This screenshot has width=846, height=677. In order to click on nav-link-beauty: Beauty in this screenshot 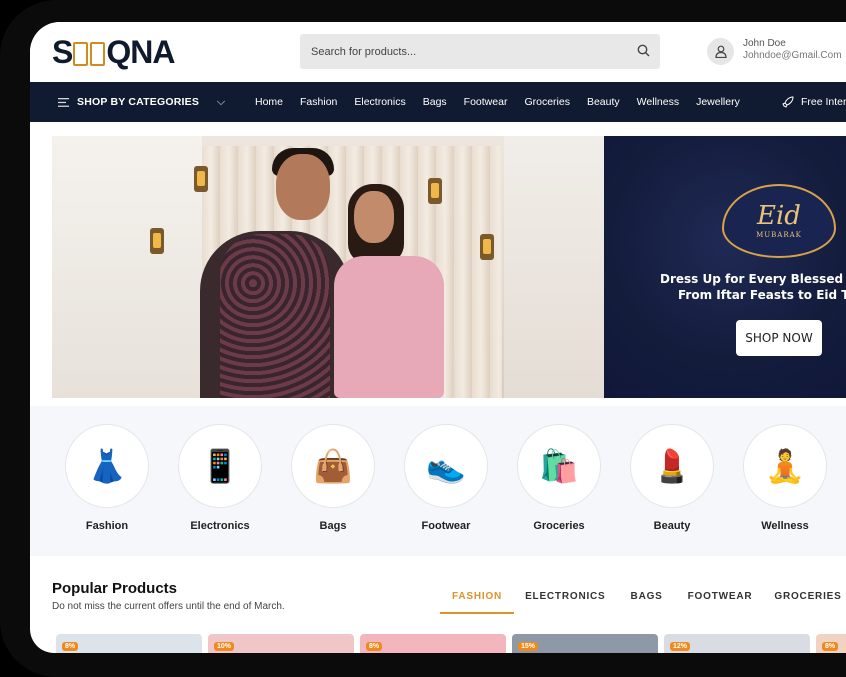, I will do `click(603, 102)`.